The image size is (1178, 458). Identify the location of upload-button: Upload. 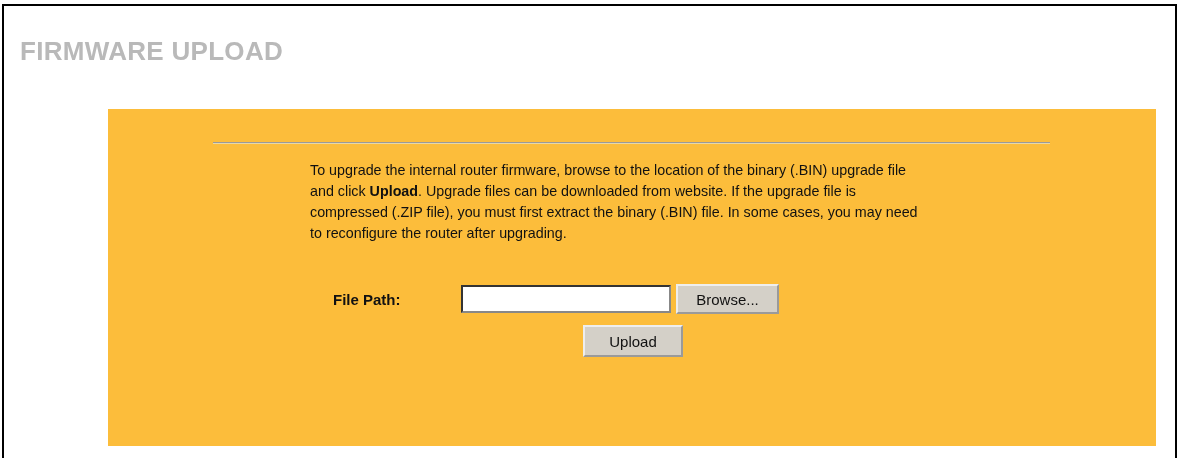
(633, 341).